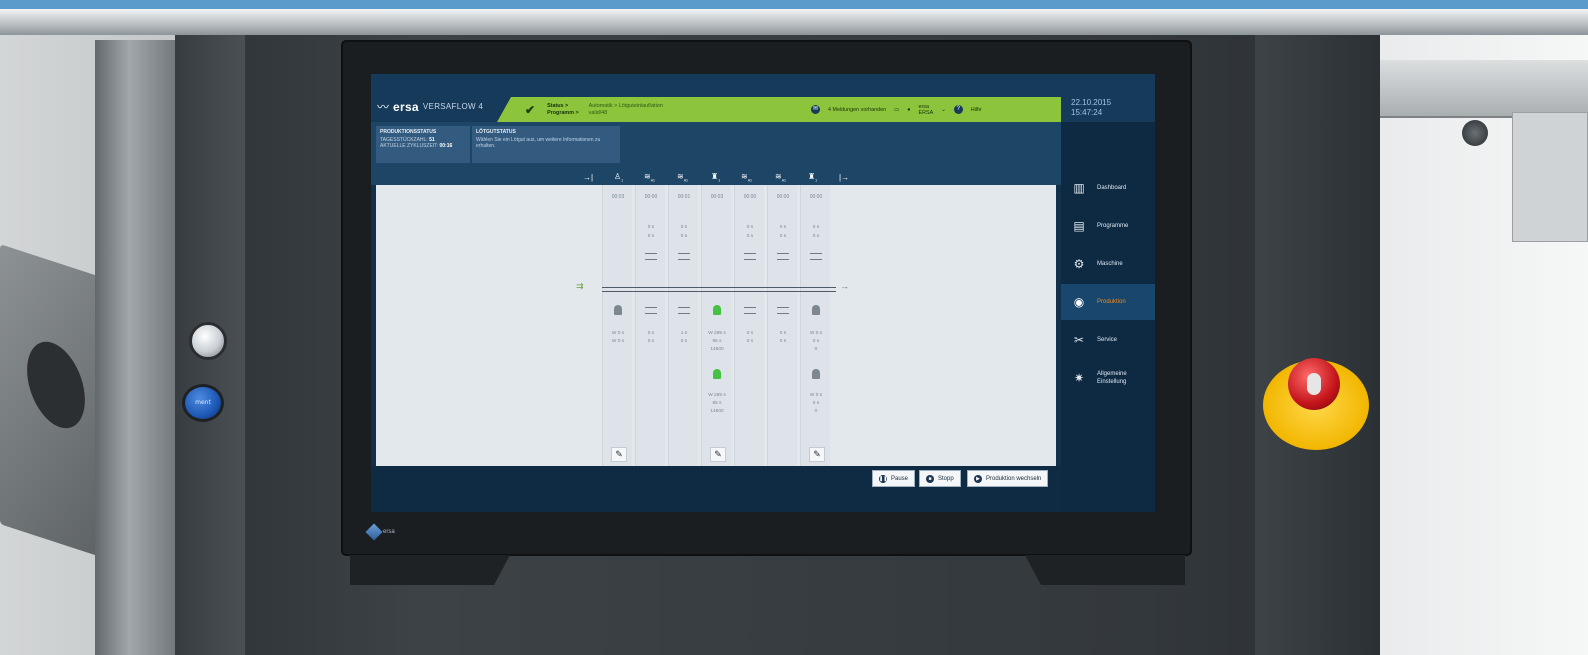 The image size is (1588, 655). What do you see at coordinates (844, 177) in the screenshot?
I see `exit-arrow-icon: |→` at bounding box center [844, 177].